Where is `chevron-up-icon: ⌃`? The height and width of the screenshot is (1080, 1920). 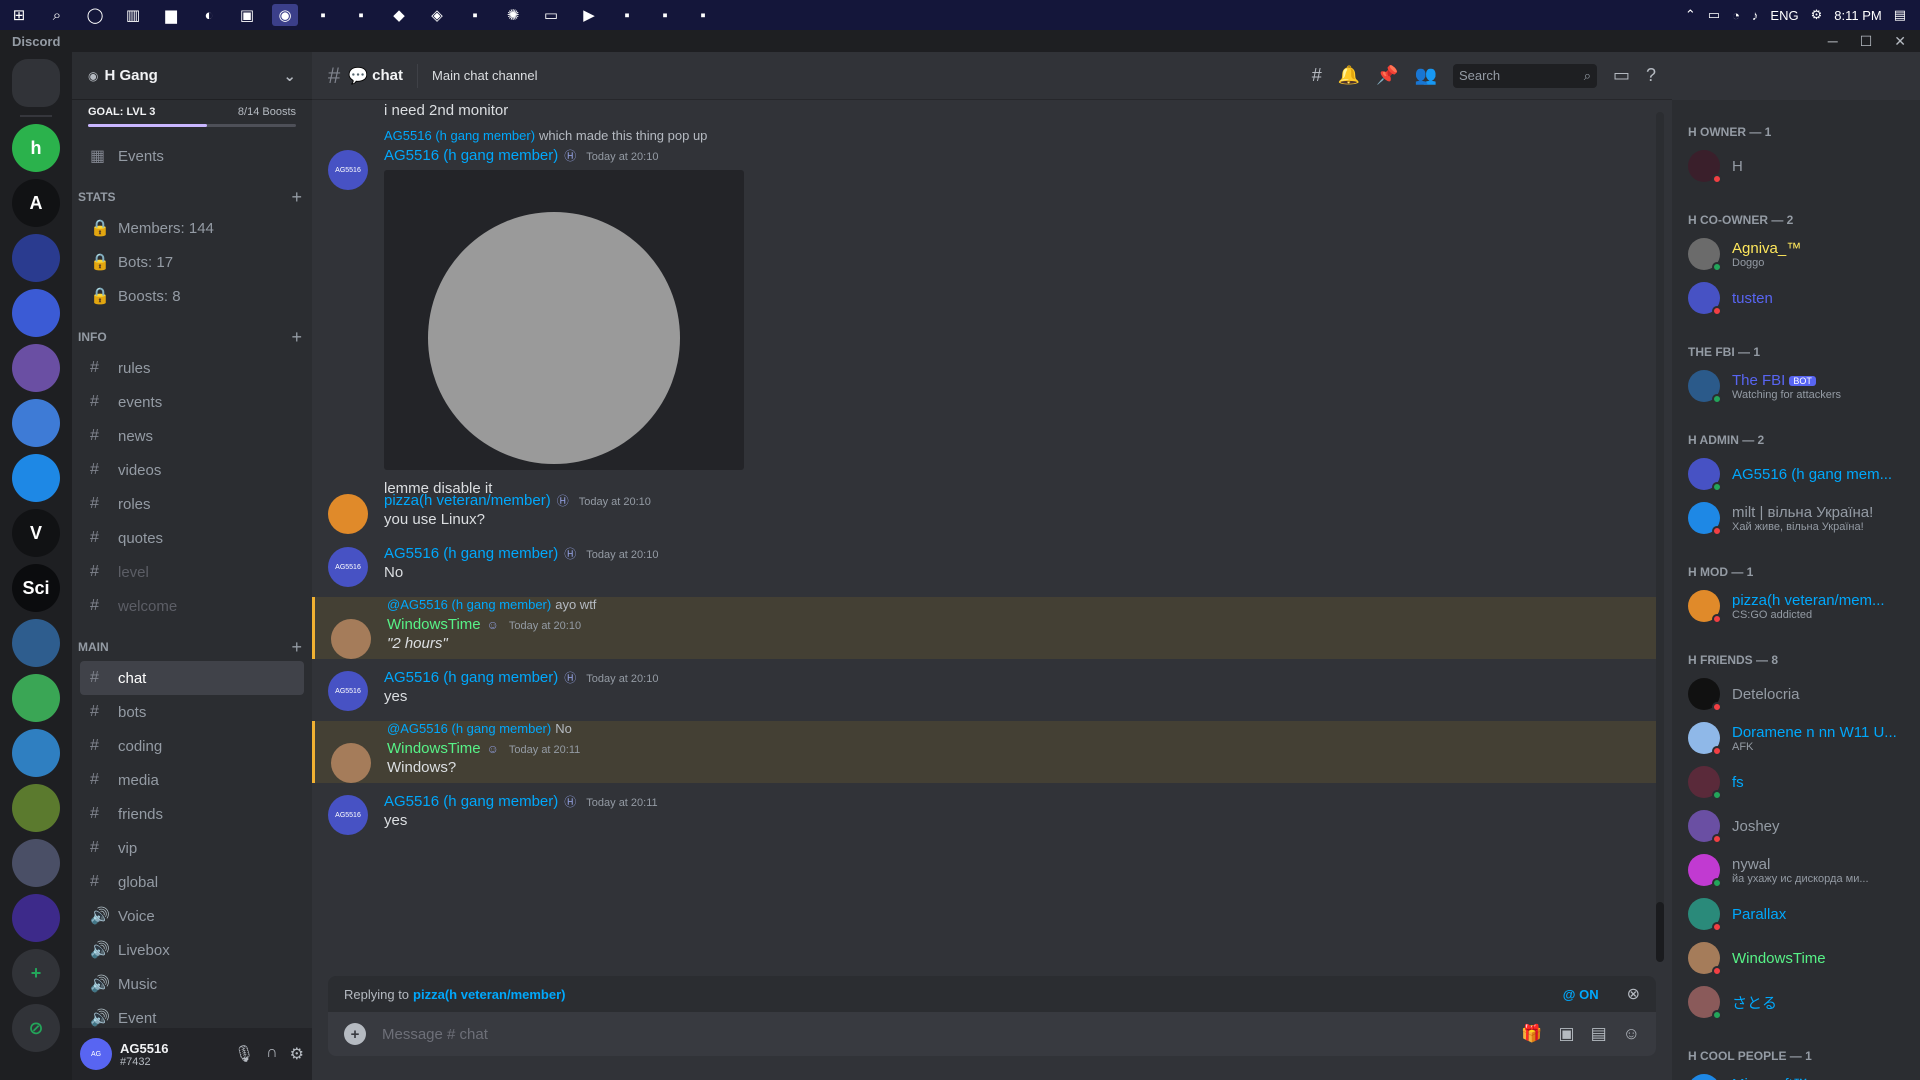 chevron-up-icon: ⌃ is located at coordinates (1690, 15).